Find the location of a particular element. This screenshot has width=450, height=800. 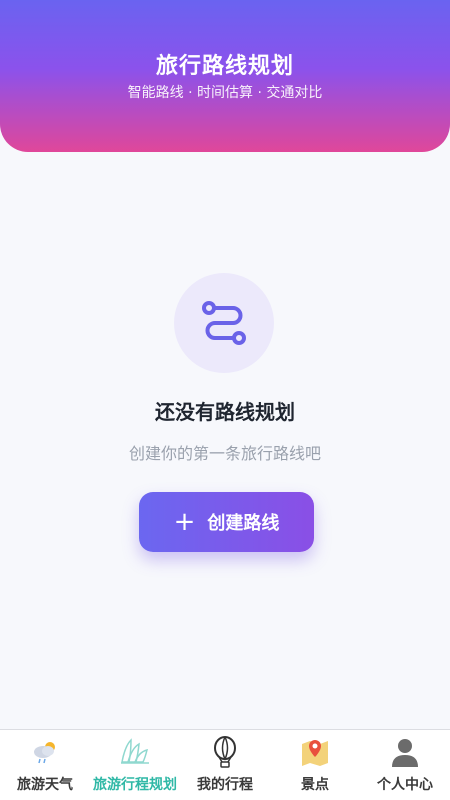

empty-state-title: 还没有路线规划 is located at coordinates (225, 412).